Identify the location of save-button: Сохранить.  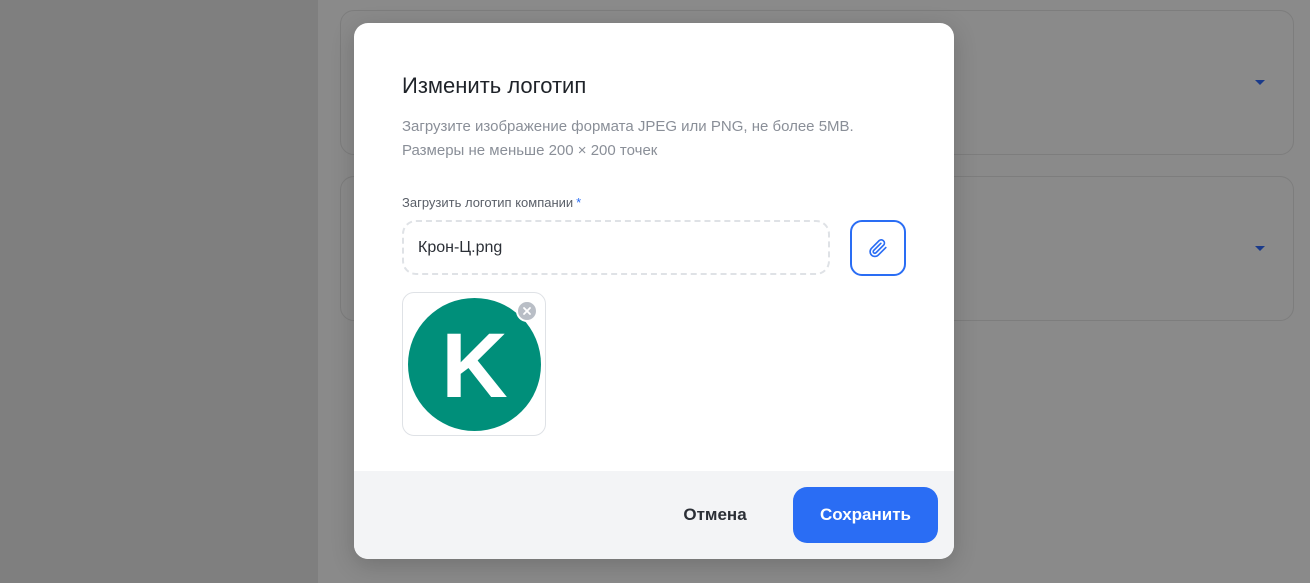
(865, 515).